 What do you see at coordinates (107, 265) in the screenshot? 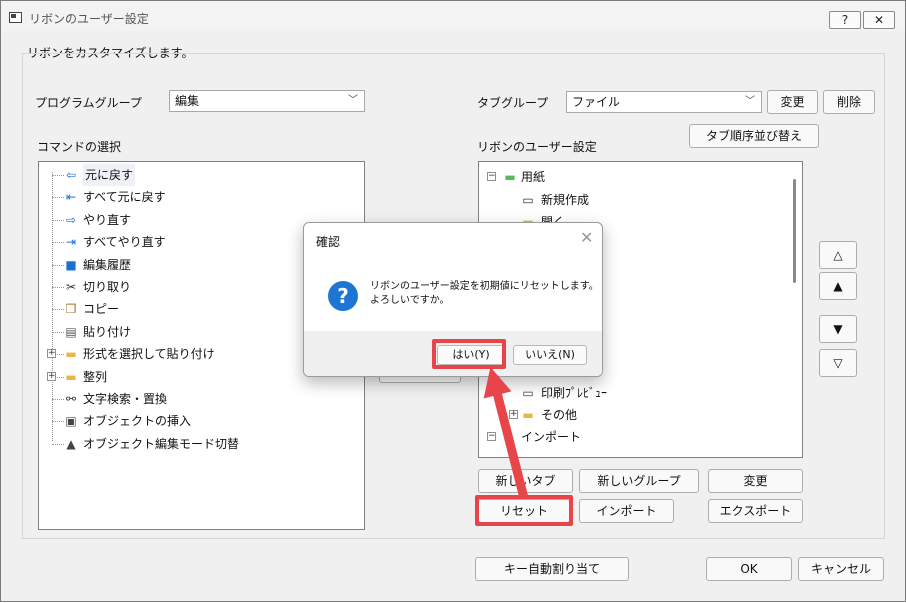
I see `command-item: 編集履歴` at bounding box center [107, 265].